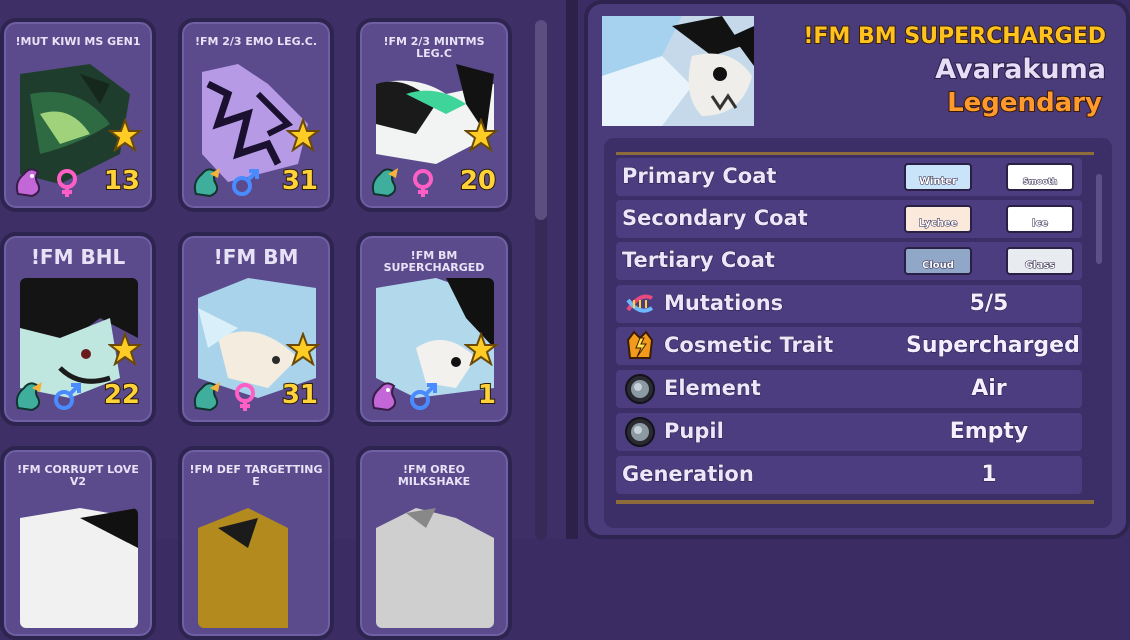  What do you see at coordinates (572, 269) in the screenshot?
I see `panel-divider` at bounding box center [572, 269].